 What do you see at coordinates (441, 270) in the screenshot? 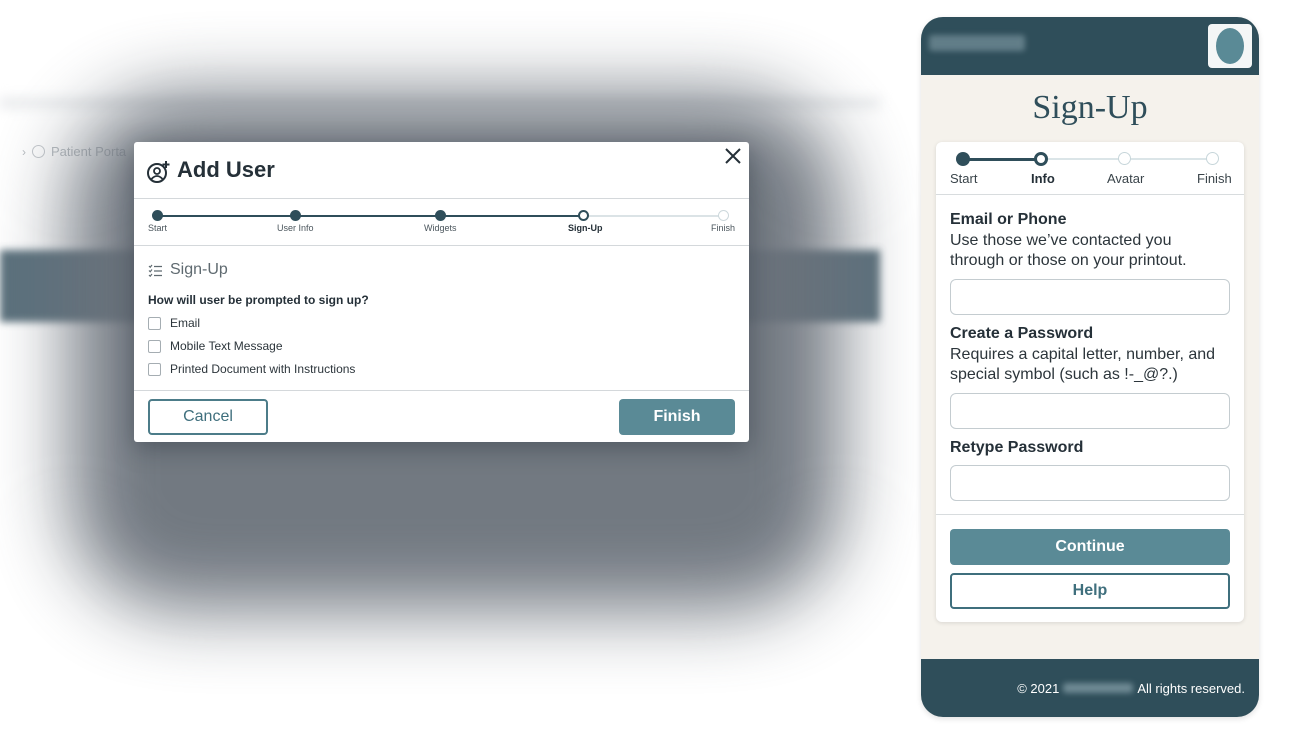
I see `section-header: Sign-Up` at bounding box center [441, 270].